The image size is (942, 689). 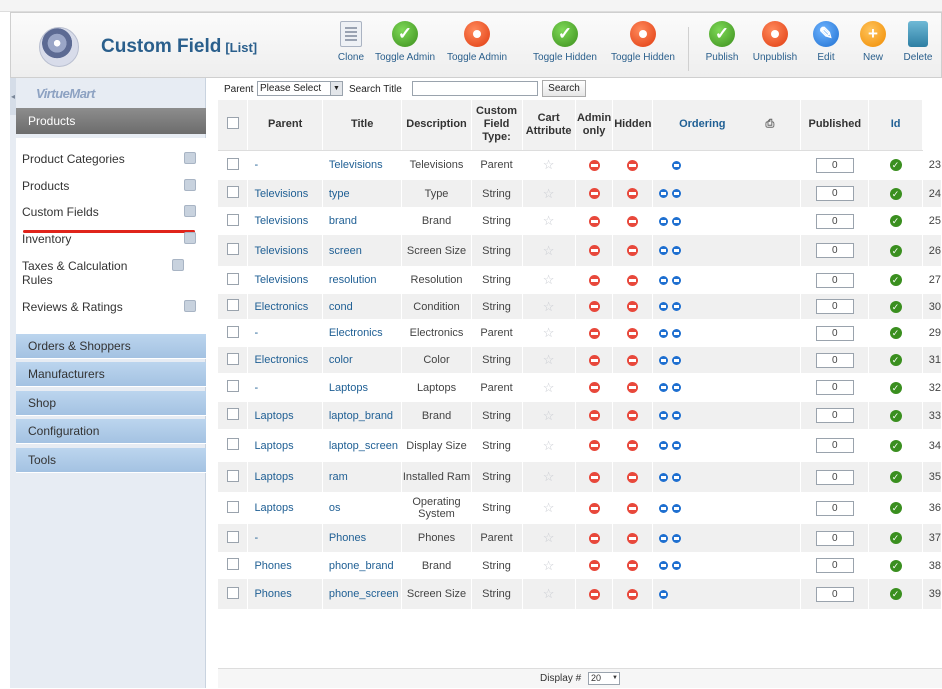 What do you see at coordinates (111, 346) in the screenshot?
I see `sidebar-section-orders: Orders & Shoppers` at bounding box center [111, 346].